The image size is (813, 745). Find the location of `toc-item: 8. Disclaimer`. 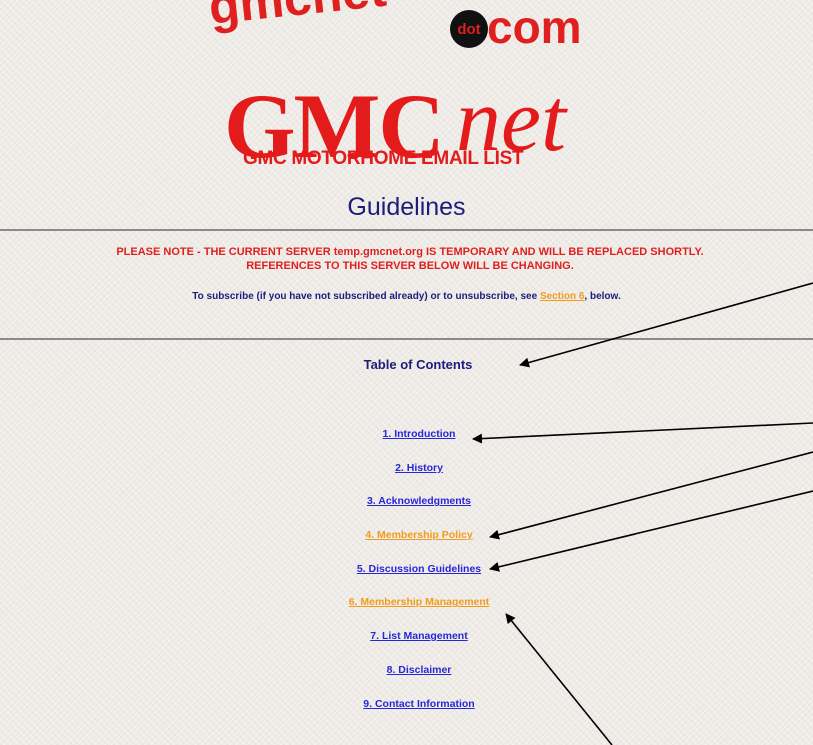

toc-item: 8. Disclaimer is located at coordinates (406, 677).